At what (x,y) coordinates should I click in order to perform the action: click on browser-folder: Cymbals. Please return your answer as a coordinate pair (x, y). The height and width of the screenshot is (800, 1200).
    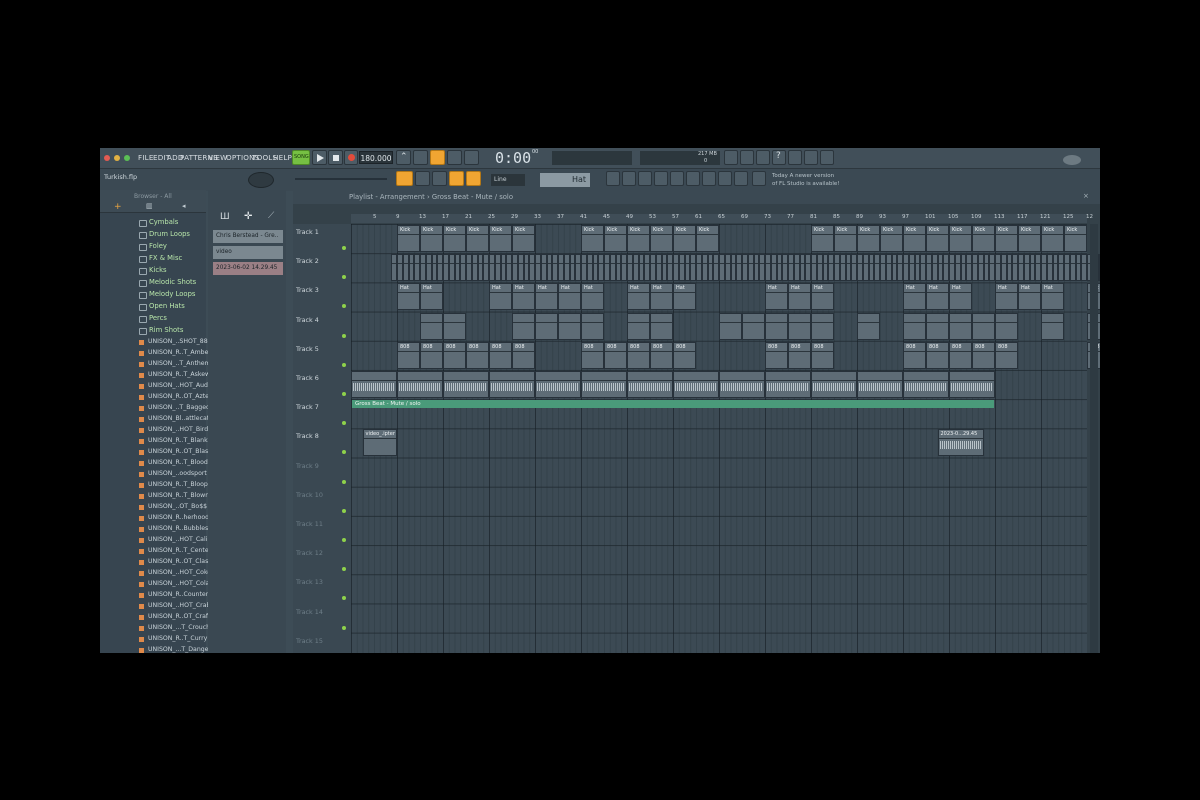
    Looking at the image, I should click on (163, 222).